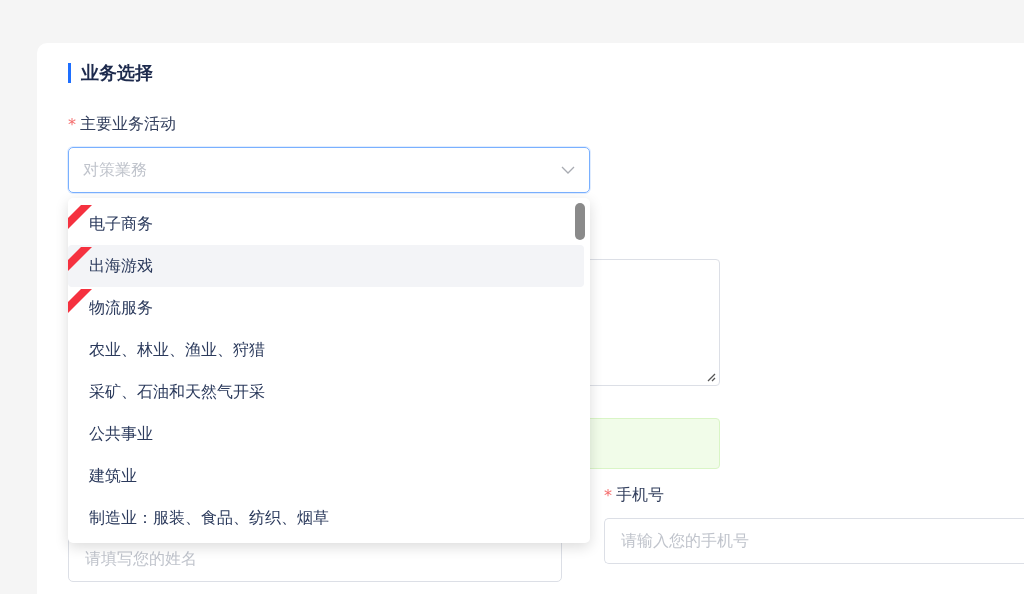  I want to click on dropdown-item: 电子商务, so click(326, 224).